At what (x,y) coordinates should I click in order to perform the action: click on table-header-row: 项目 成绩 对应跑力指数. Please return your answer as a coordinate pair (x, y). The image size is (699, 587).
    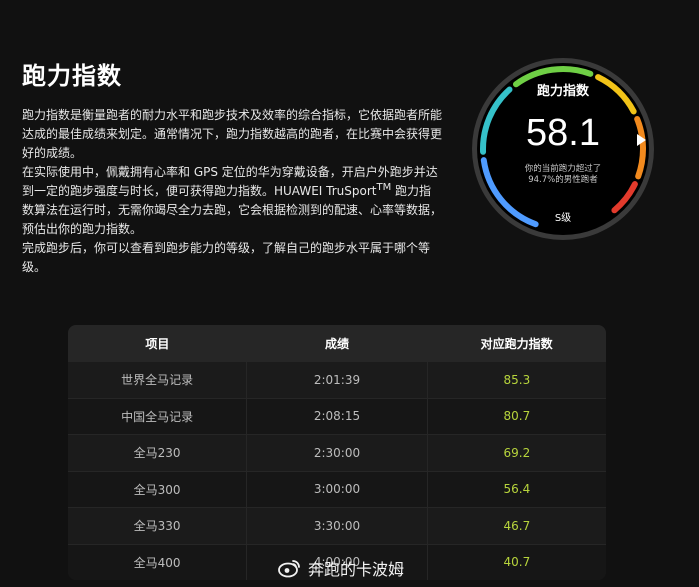
    Looking at the image, I should click on (337, 343).